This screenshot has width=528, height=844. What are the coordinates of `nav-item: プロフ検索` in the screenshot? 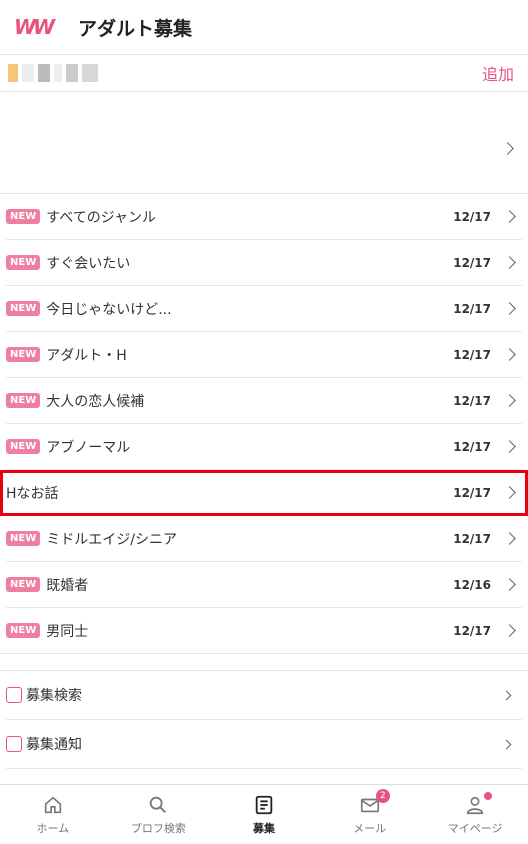 It's located at (159, 814).